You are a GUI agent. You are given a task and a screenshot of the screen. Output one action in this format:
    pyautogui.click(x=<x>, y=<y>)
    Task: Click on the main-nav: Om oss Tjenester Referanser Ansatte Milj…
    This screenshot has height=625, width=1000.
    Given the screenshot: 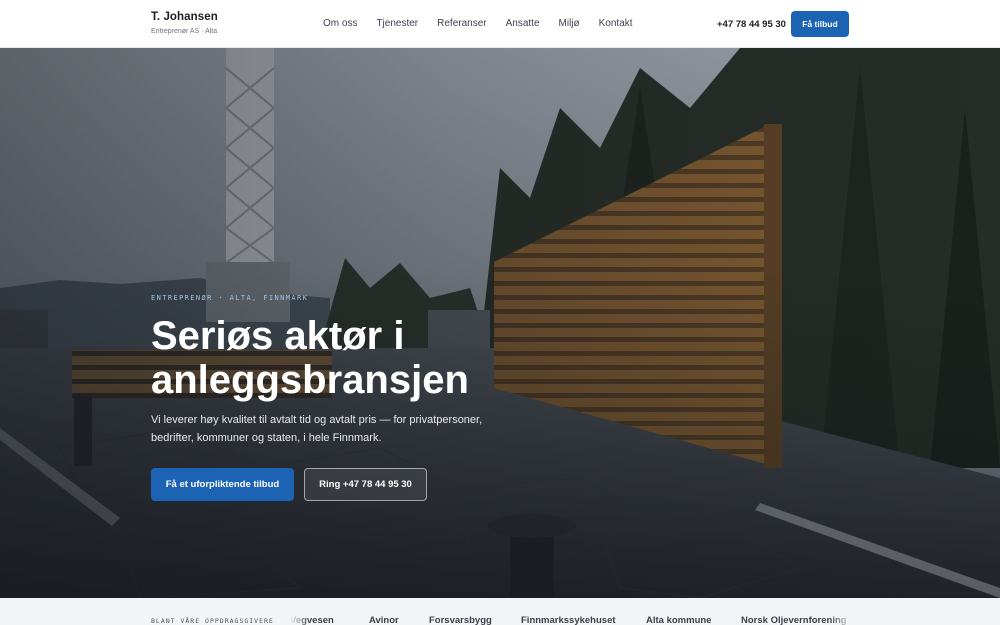 What is the action you would take?
    pyautogui.click(x=487, y=23)
    